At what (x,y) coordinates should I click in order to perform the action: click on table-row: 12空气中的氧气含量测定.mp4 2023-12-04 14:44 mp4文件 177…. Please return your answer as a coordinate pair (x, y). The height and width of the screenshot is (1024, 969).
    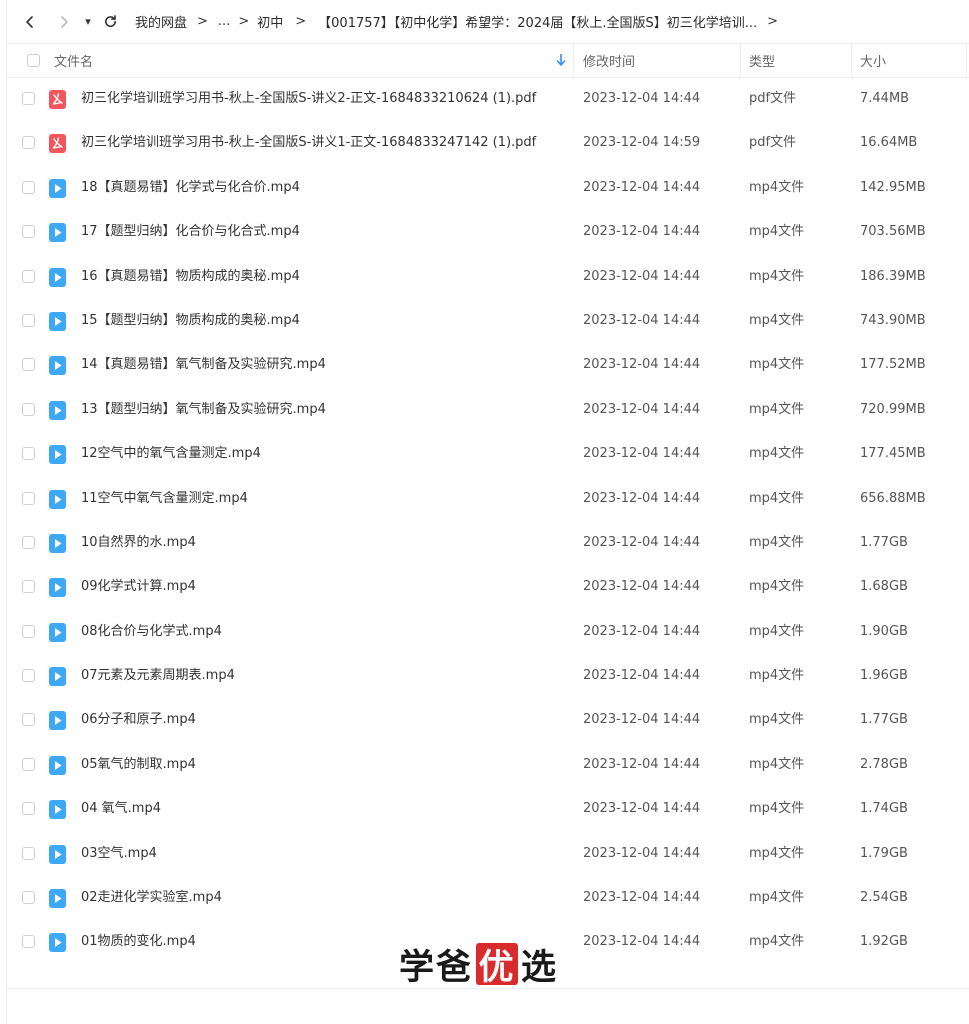
    Looking at the image, I should click on (488, 454).